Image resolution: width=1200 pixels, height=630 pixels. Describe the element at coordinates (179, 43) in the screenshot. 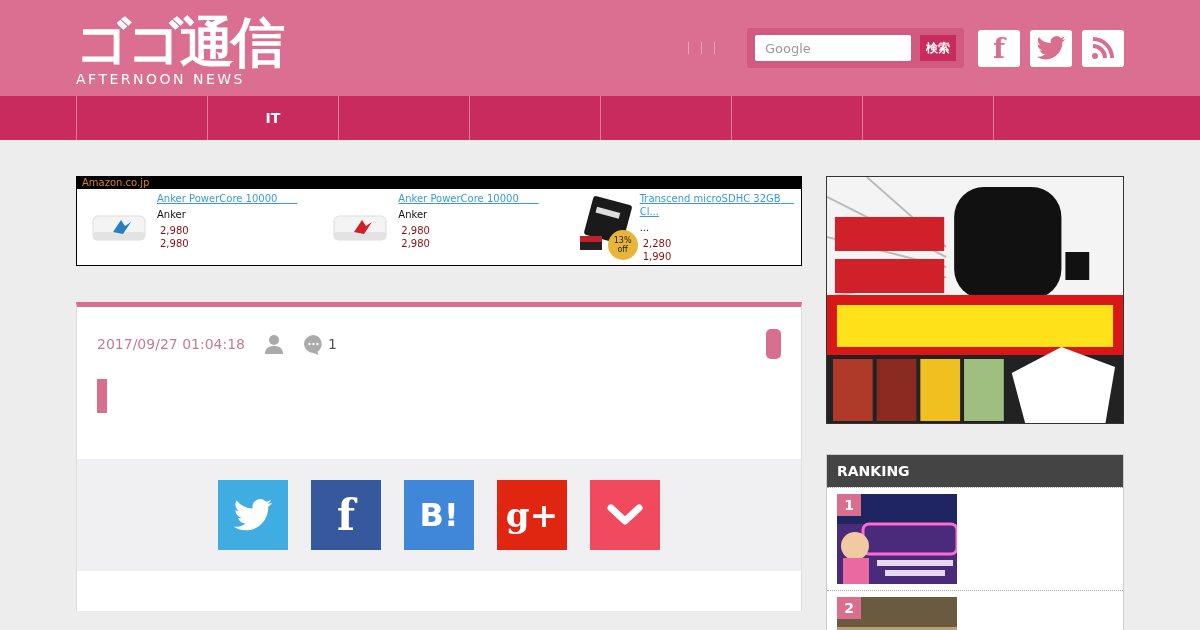

I see `site-logo-title: ゴゴ通信` at that location.